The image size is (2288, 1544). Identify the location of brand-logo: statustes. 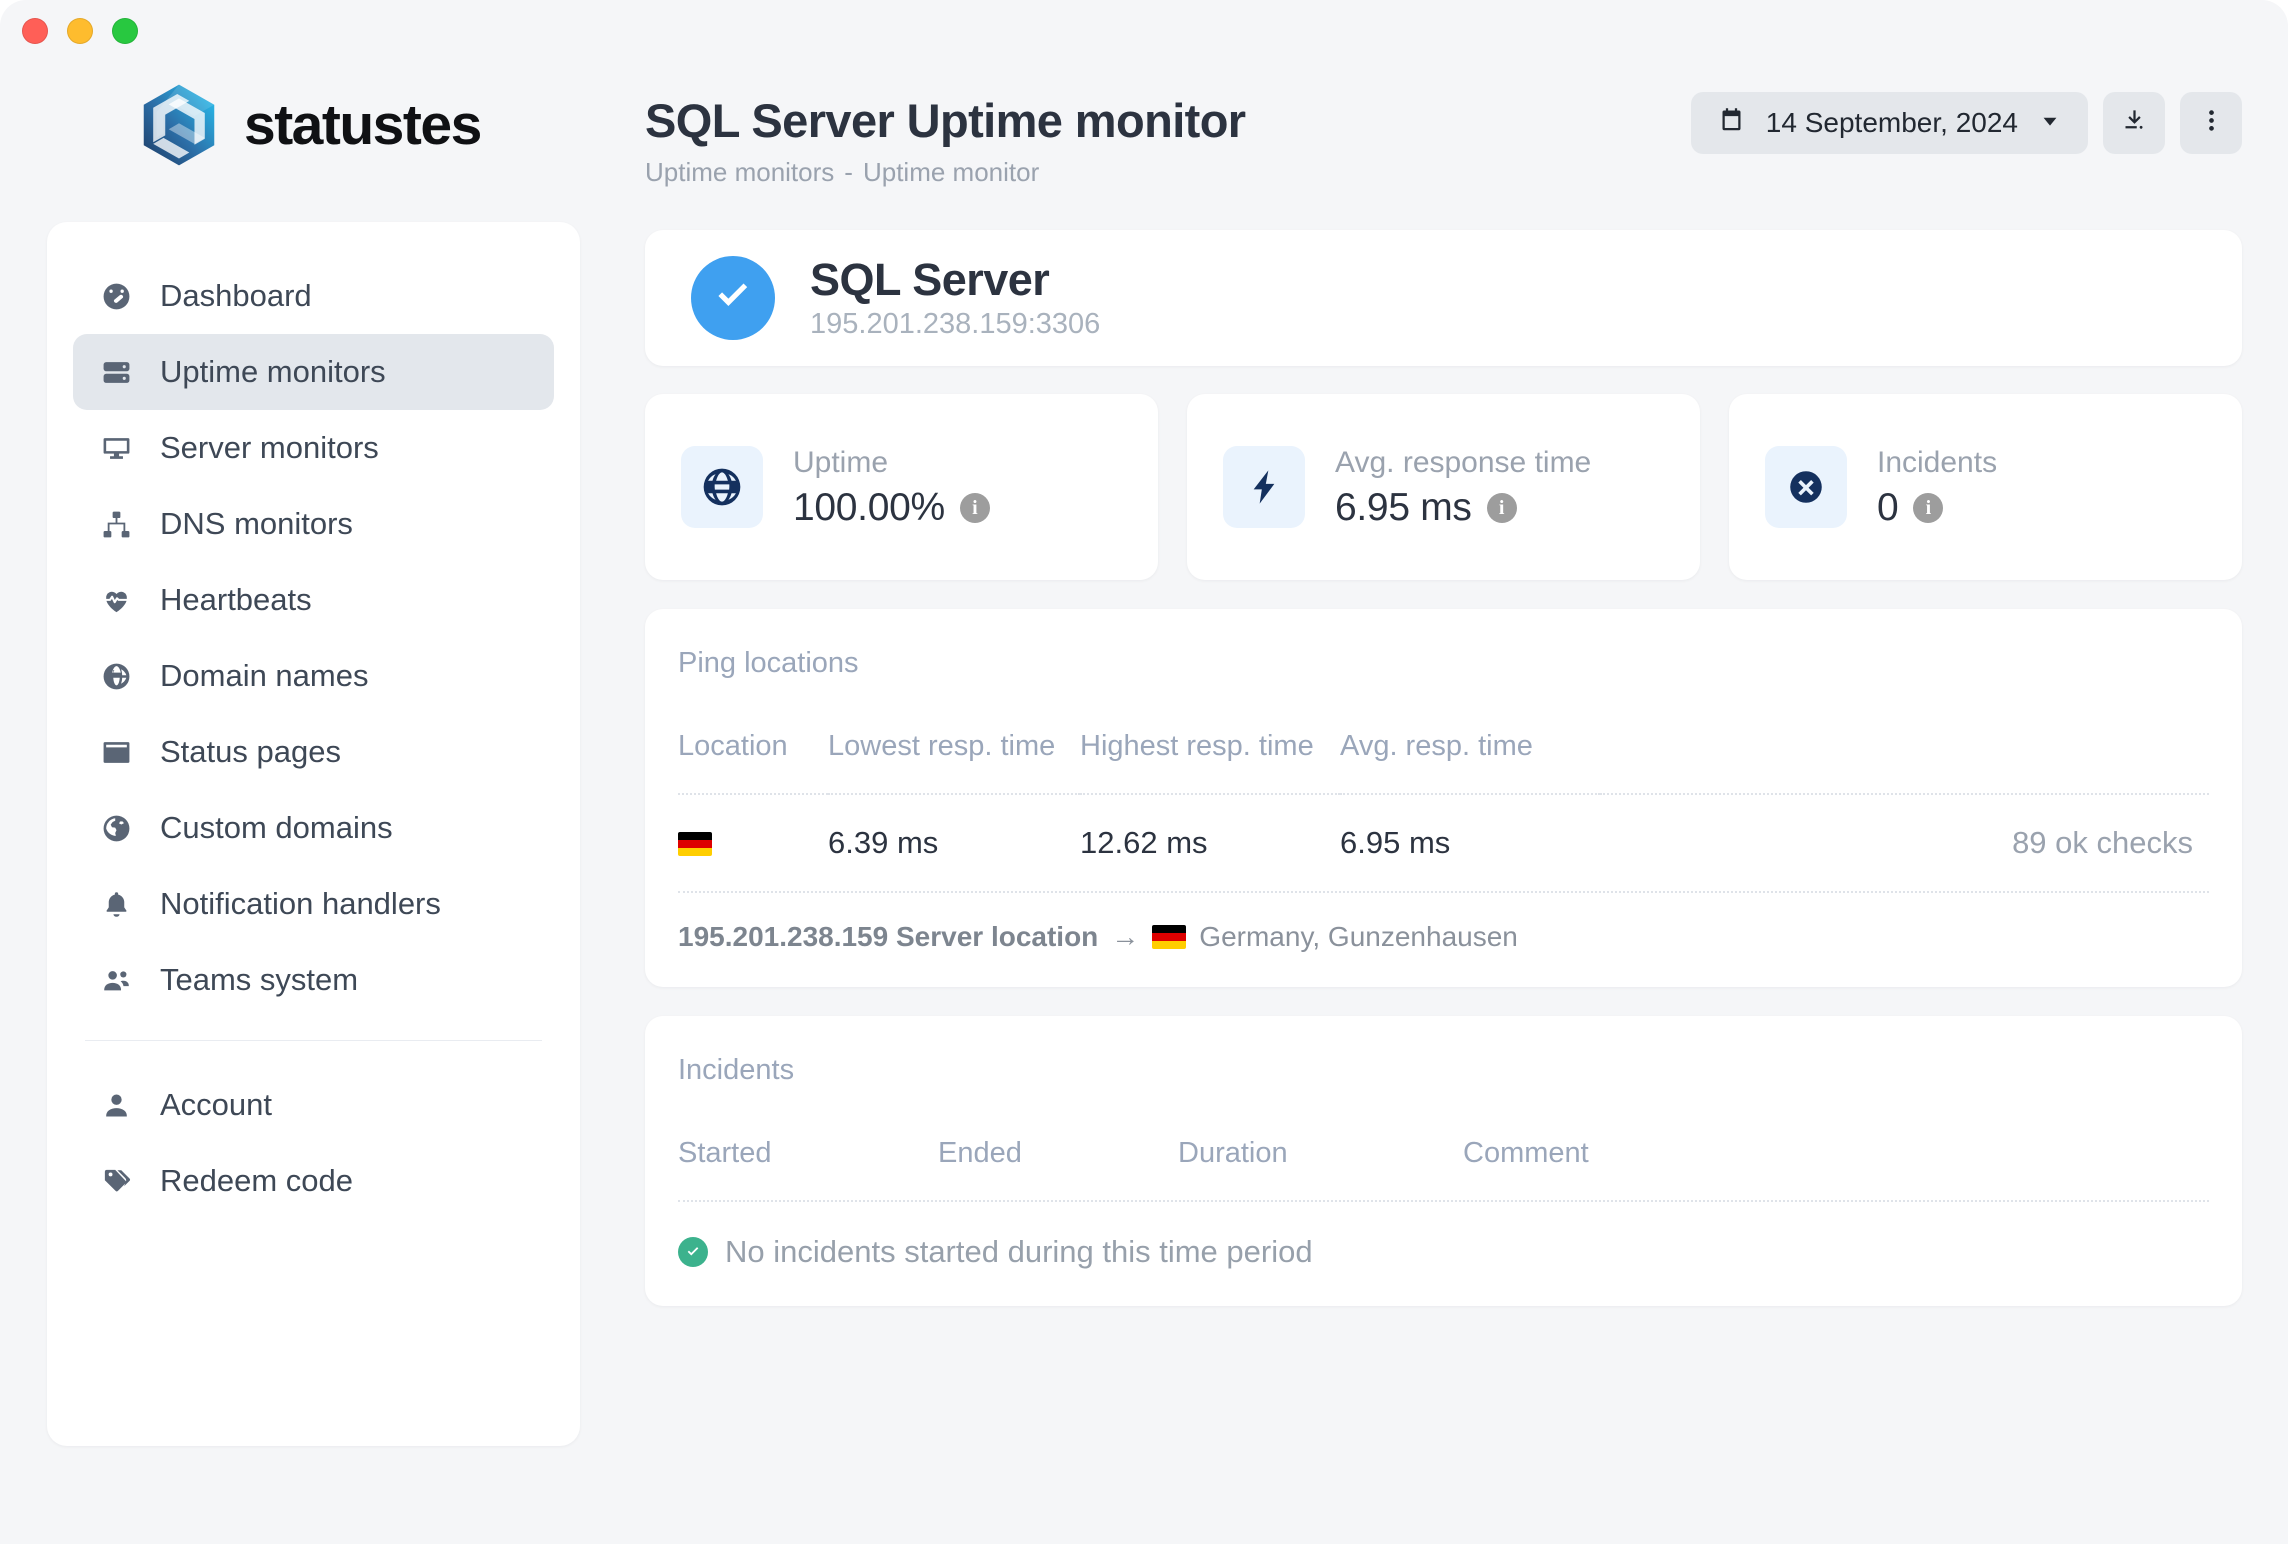
(309, 125).